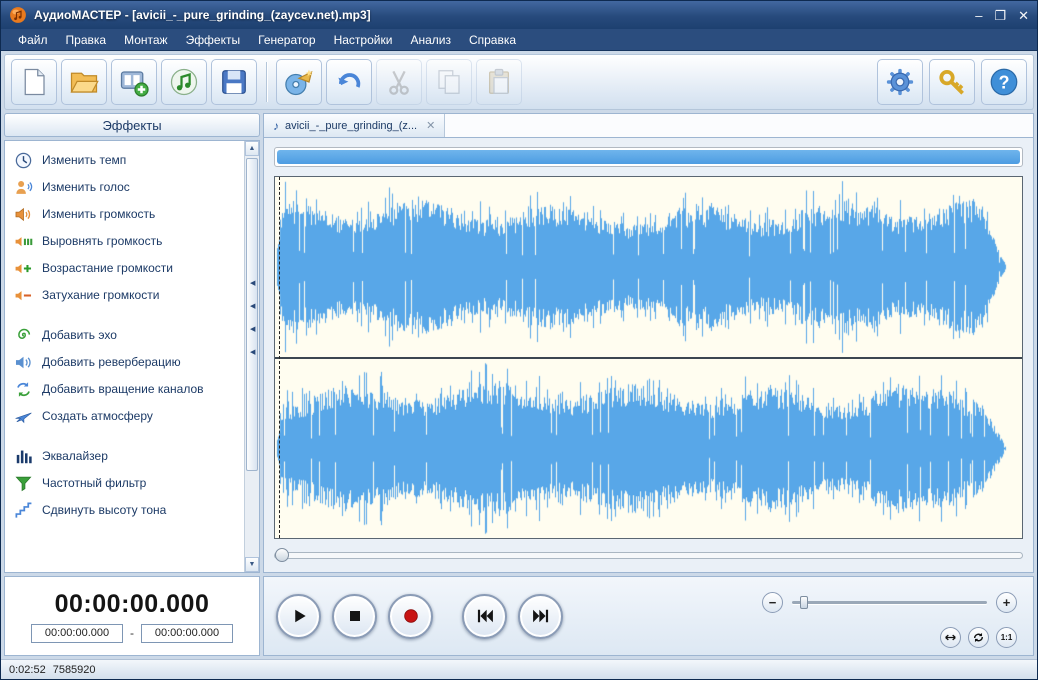  What do you see at coordinates (978, 15) in the screenshot?
I see `minimize-button: –` at bounding box center [978, 15].